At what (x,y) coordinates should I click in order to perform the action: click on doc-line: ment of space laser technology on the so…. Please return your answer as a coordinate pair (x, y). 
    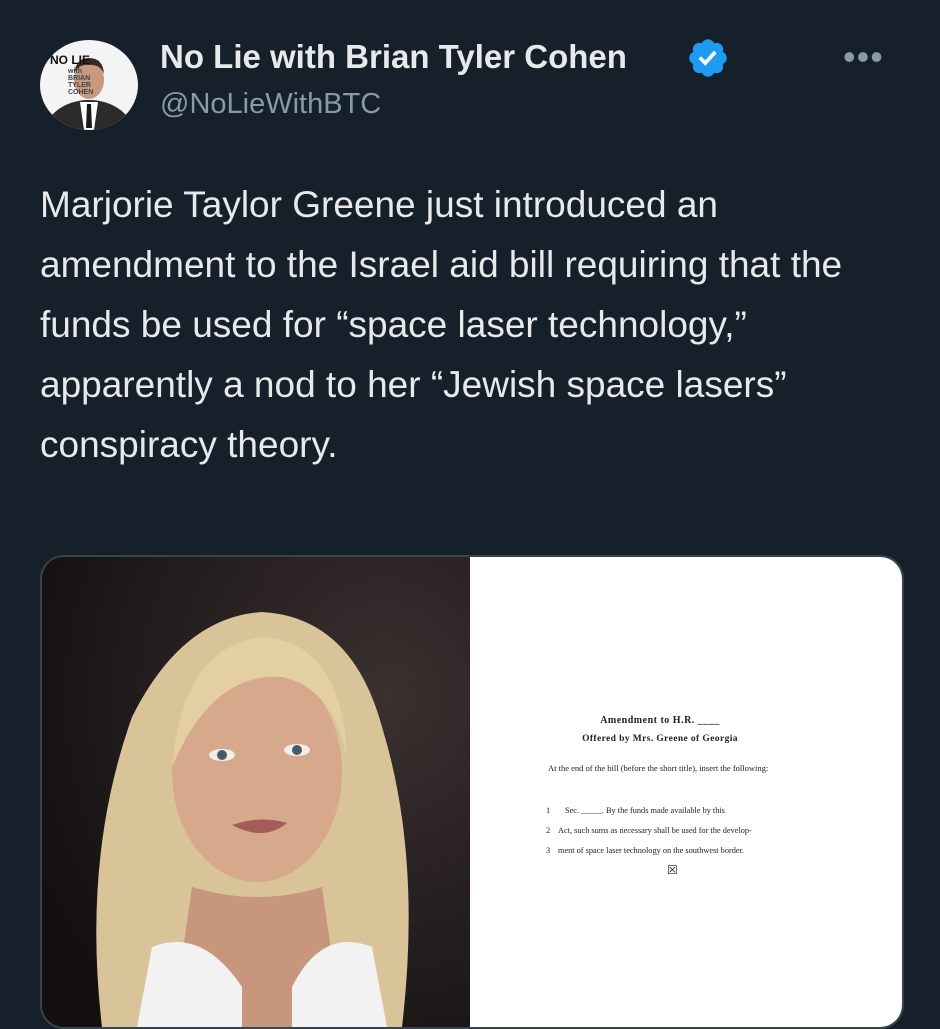
    Looking at the image, I should click on (651, 850).